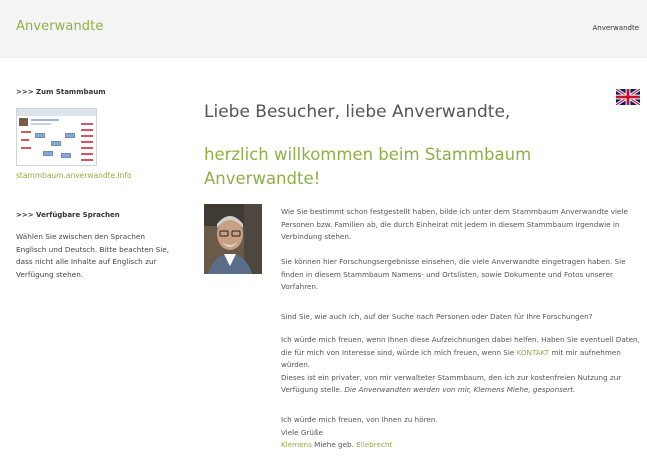  I want to click on signature-first-name: Klemens, so click(296, 444).